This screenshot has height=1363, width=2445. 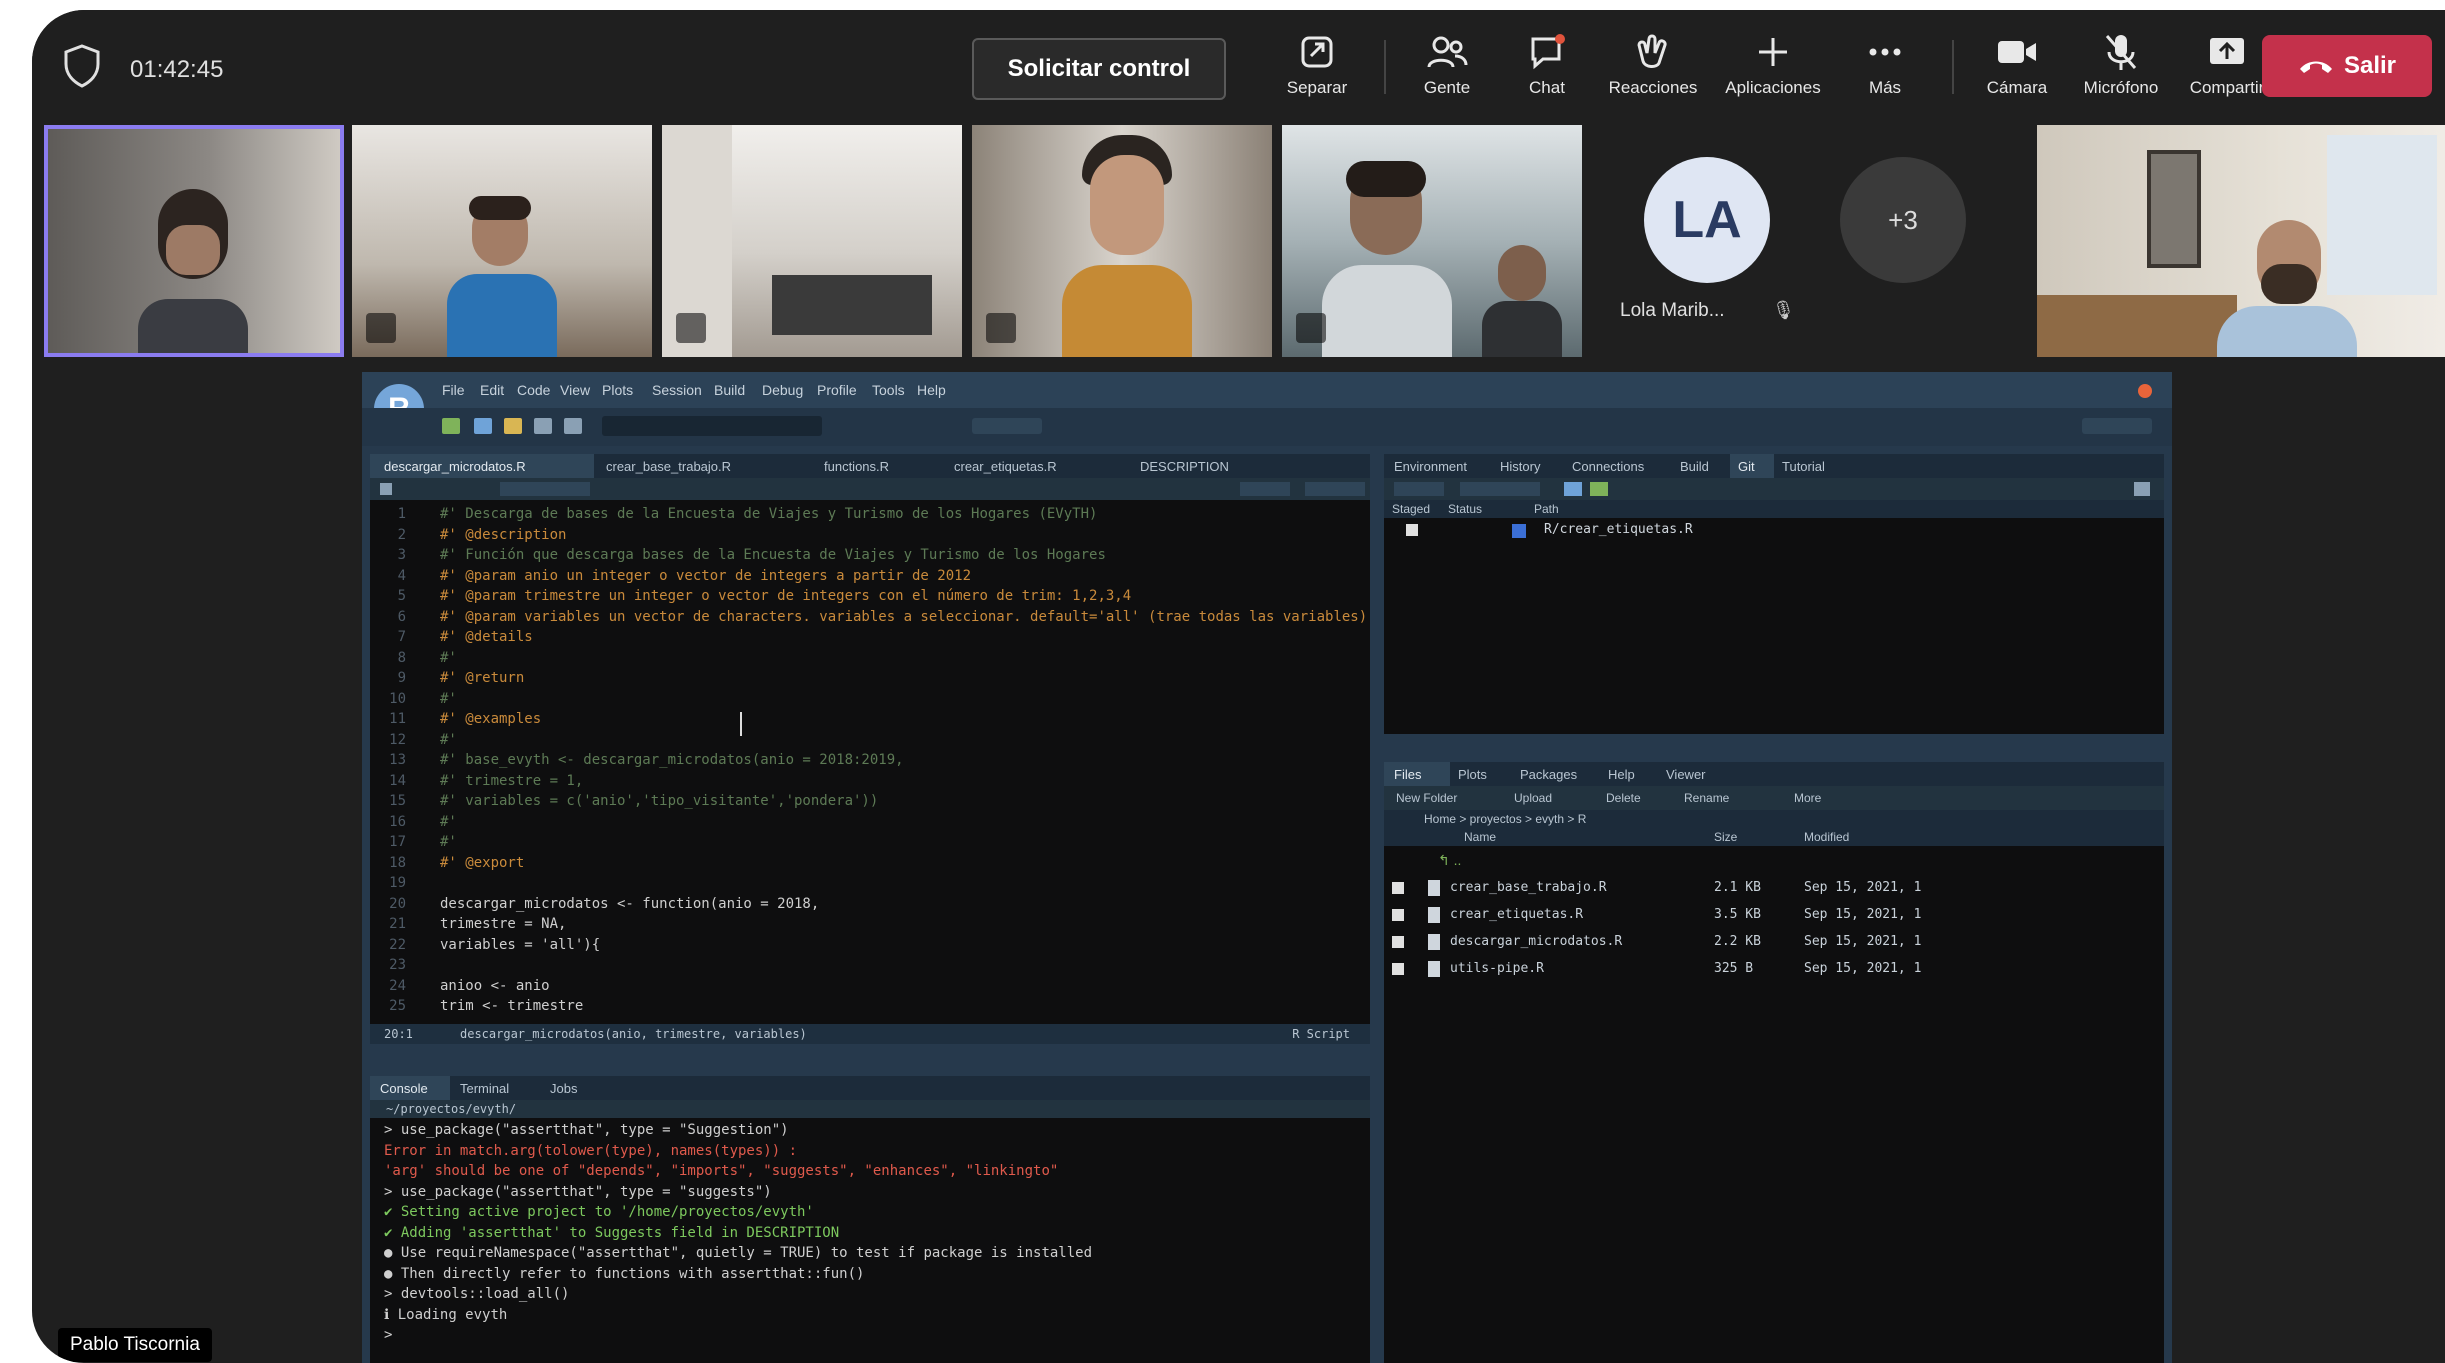 What do you see at coordinates (1774, 617) in the screenshot?
I see `git-pane: Staged Status Path R/crear_etiquetas.R` at bounding box center [1774, 617].